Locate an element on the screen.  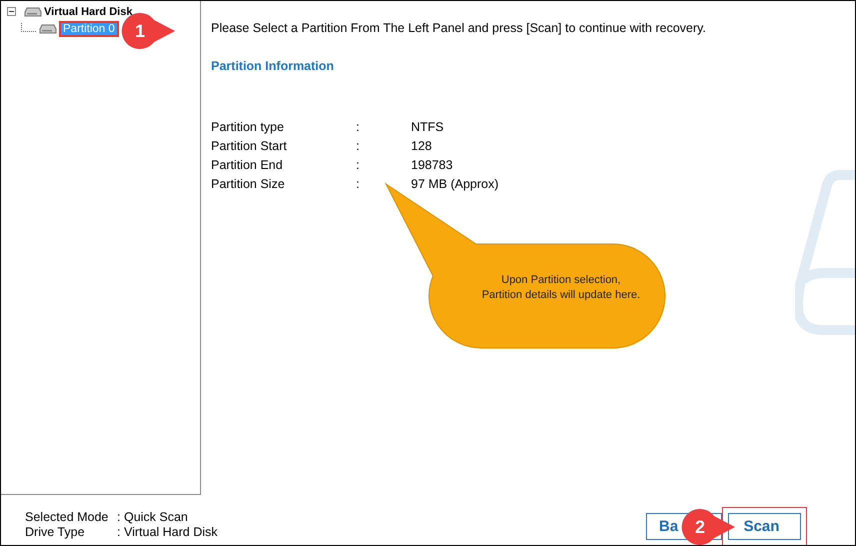
info-label: Partition Size is located at coordinates (248, 184).